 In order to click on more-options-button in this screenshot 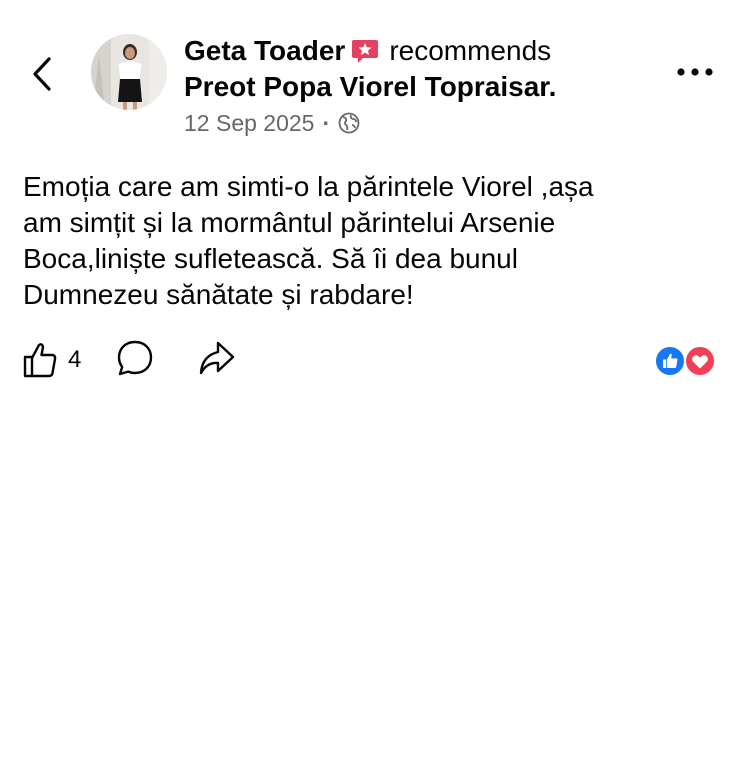, I will do `click(695, 72)`.